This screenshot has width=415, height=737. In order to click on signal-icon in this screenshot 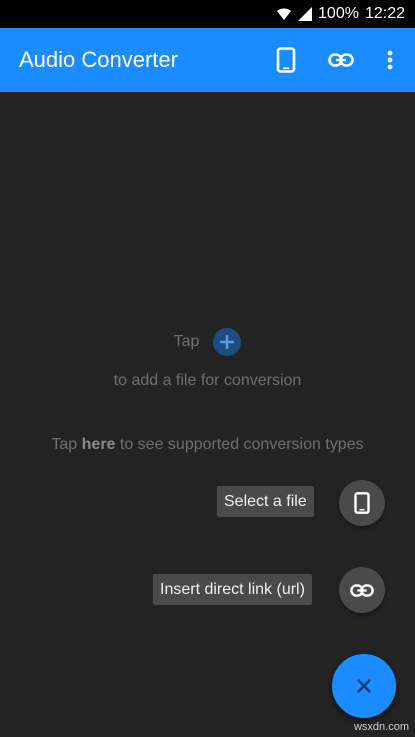, I will do `click(305, 14)`.